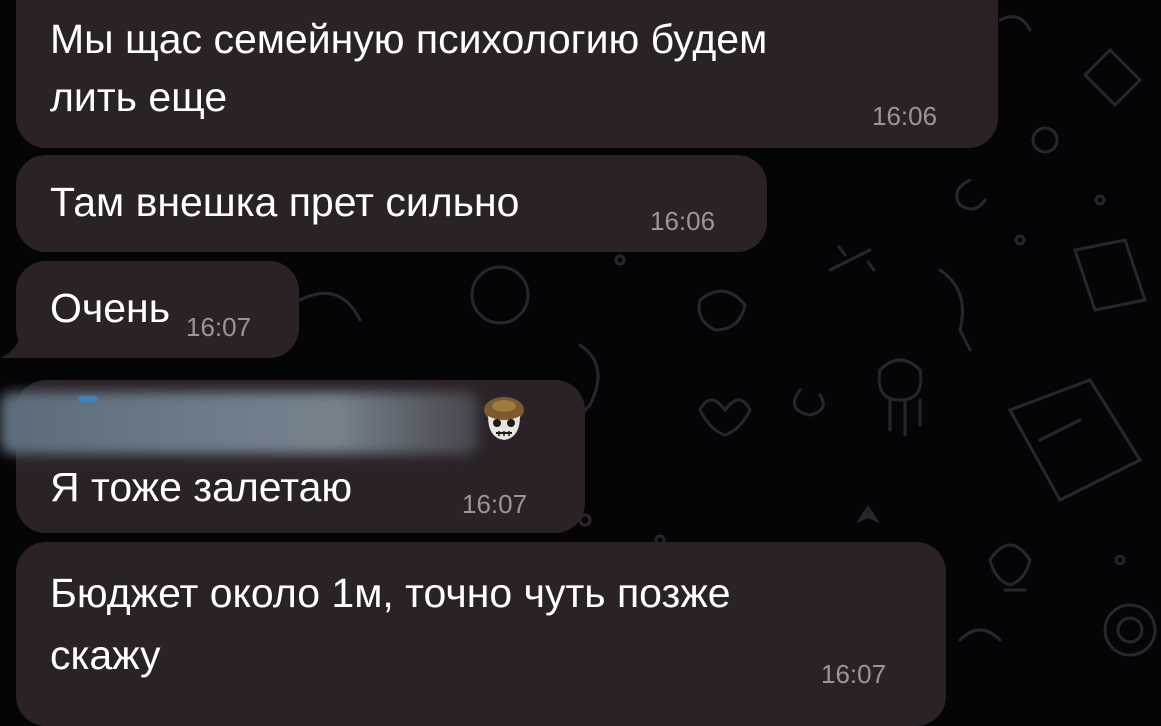  What do you see at coordinates (139, 97) in the screenshot?
I see `message-text-line: лить еще` at bounding box center [139, 97].